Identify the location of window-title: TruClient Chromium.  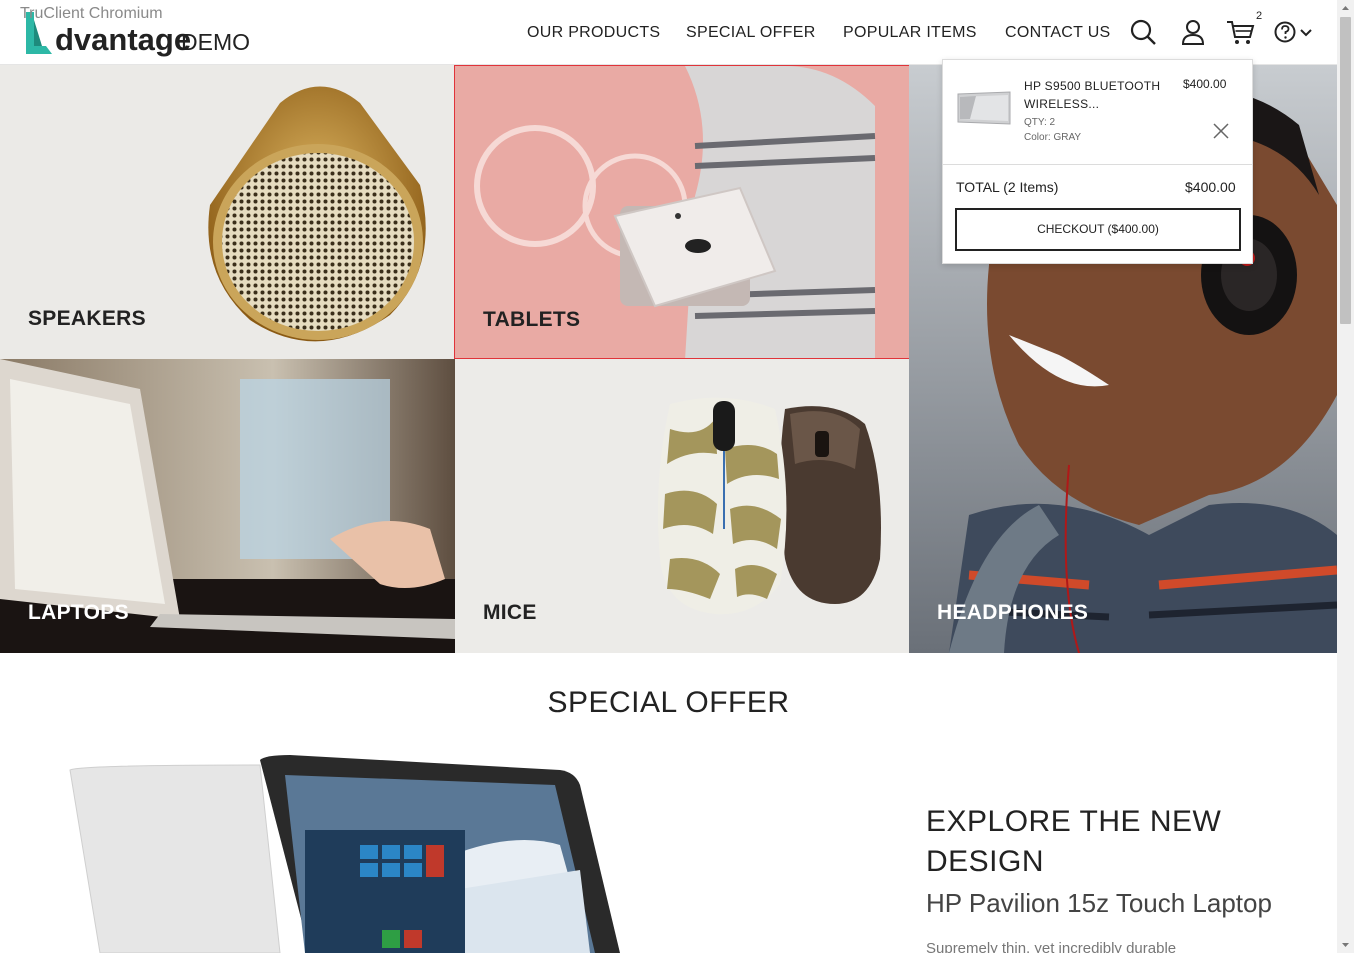
(91, 13).